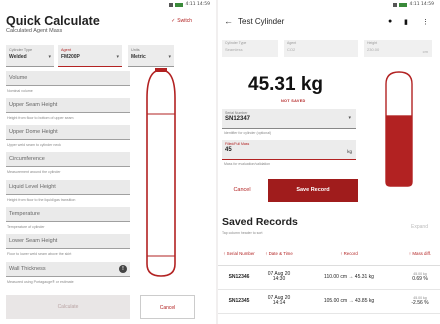 This screenshot has height=324, width=440. I want to click on screen-title: Test Cylinder, so click(261, 21).